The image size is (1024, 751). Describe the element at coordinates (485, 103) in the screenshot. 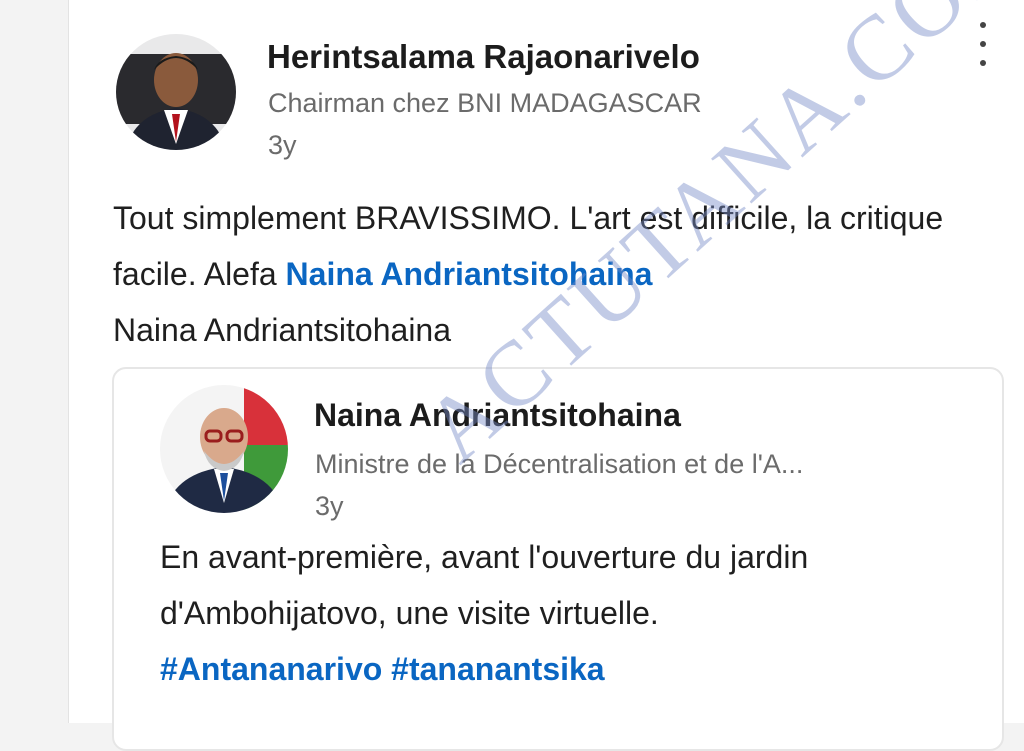

I see `author-headline: Chairman chez BNI MADAGASCAR` at that location.